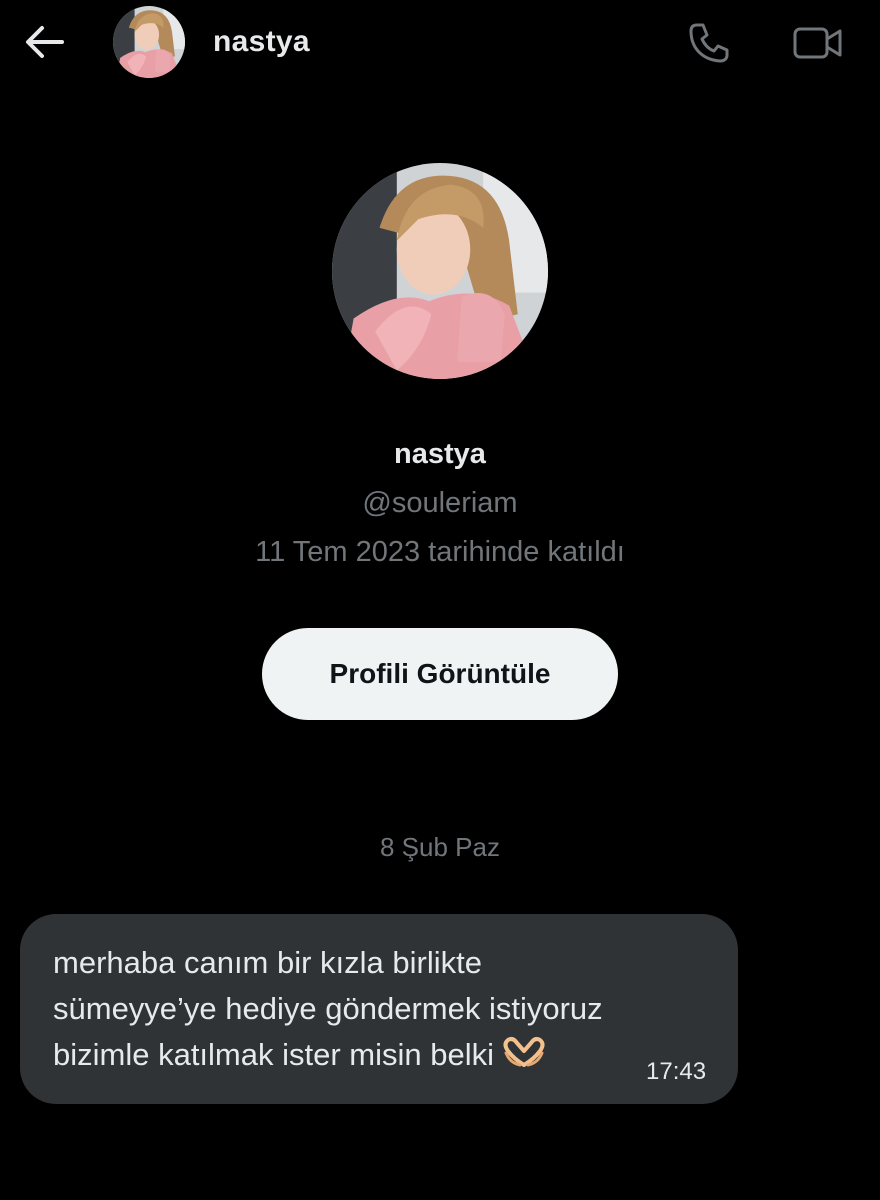 The image size is (880, 1200). Describe the element at coordinates (261, 42) in the screenshot. I see `header-name: nastya` at that location.